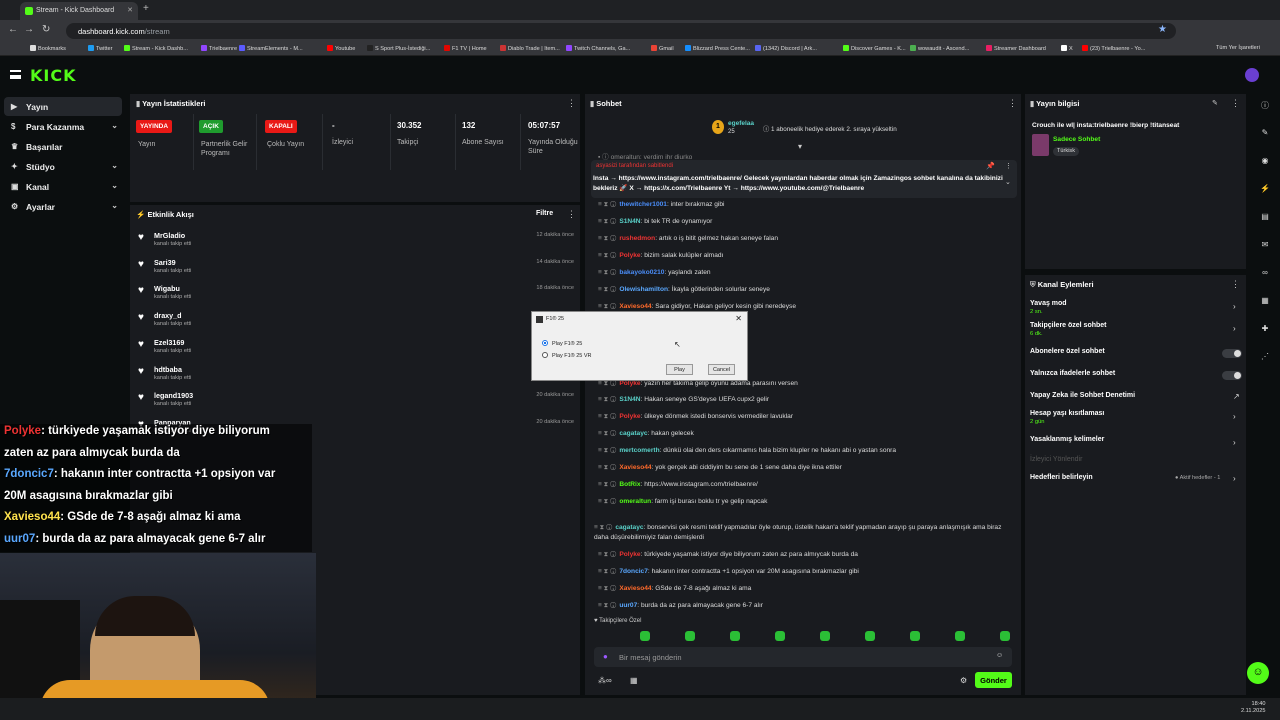 The width and height of the screenshot is (1280, 720). Describe the element at coordinates (637, 238) in the screenshot. I see `chat-username: rushedmon` at that location.